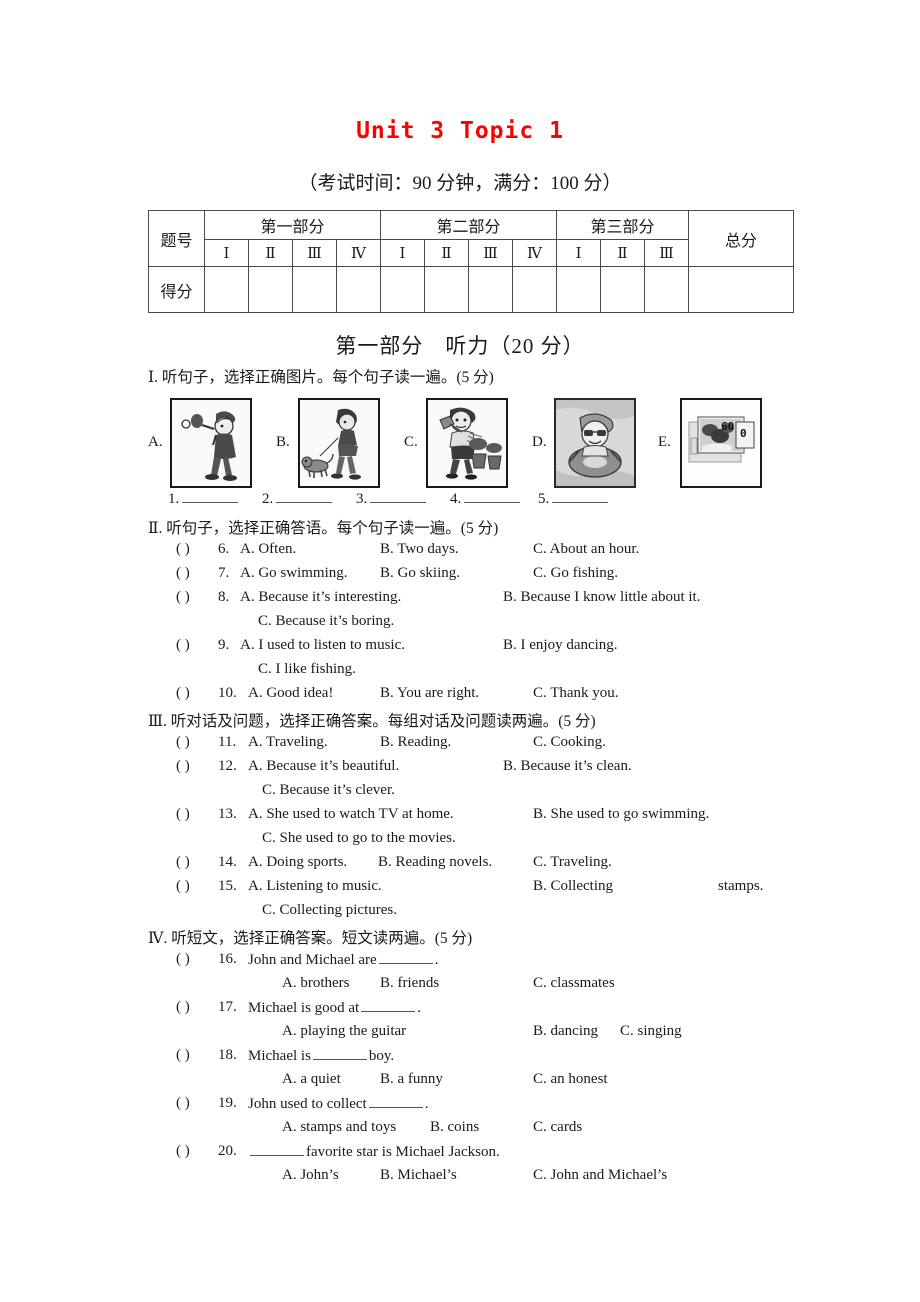  Describe the element at coordinates (322, 938) in the screenshot. I see `section-4-instruction-text: 听短文，选择正确答案。短文读两遍。(5 分)` at that location.